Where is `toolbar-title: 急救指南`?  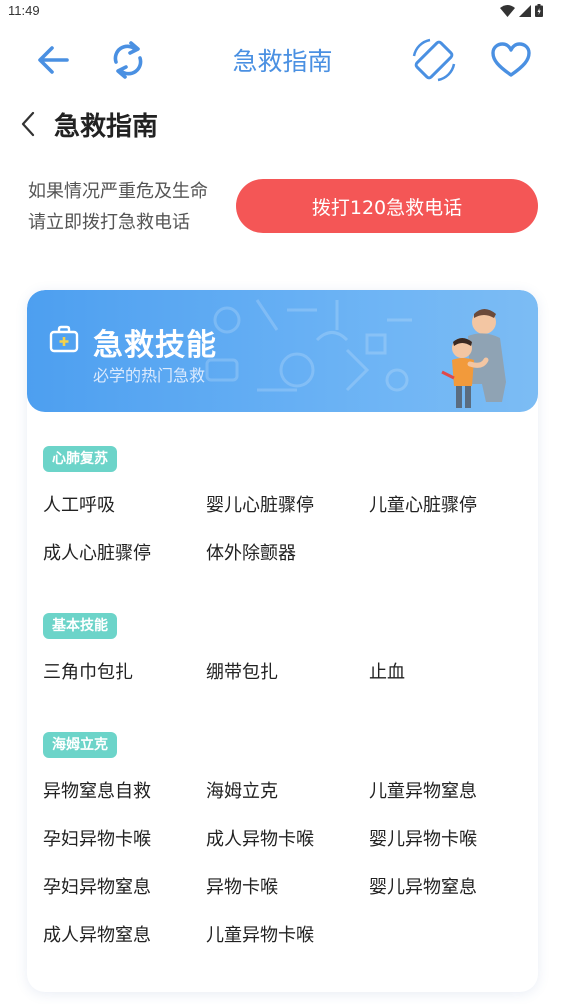 toolbar-title: 急救指南 is located at coordinates (282, 61).